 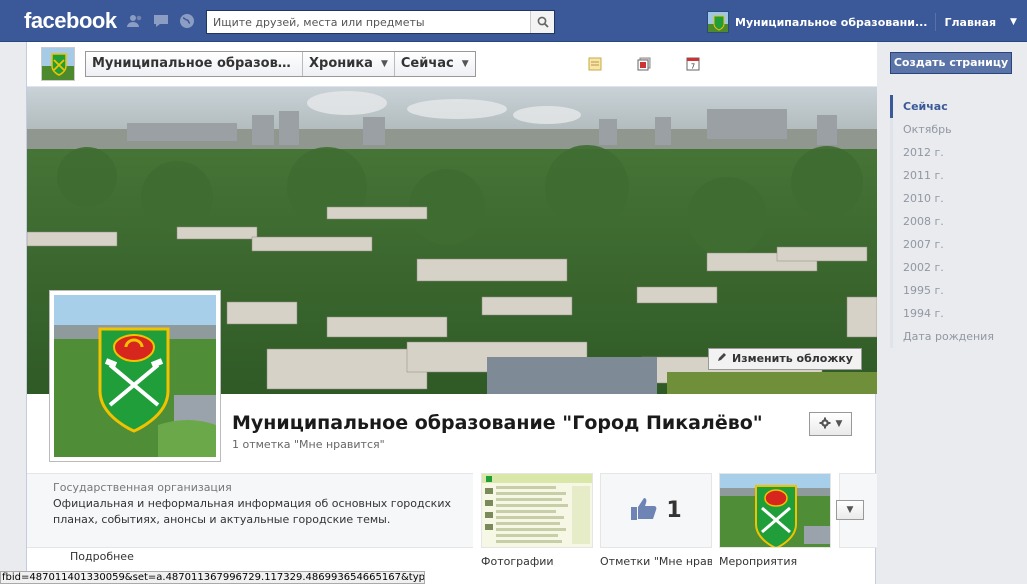 What do you see at coordinates (70, 21) in the screenshot?
I see `facebook-logo: facebook` at bounding box center [70, 21].